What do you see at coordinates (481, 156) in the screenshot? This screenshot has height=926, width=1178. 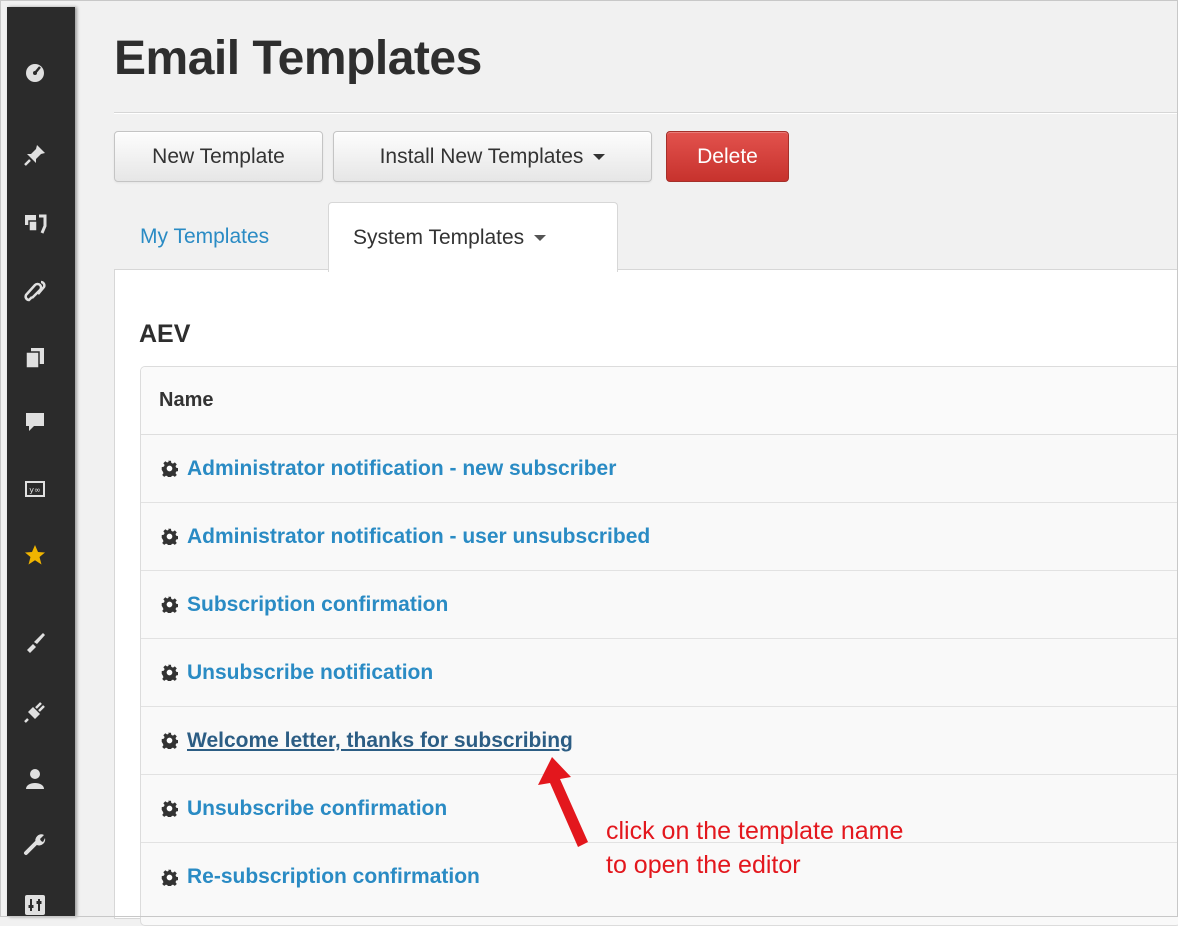 I see `install-templates-label: Install New Templates` at bounding box center [481, 156].